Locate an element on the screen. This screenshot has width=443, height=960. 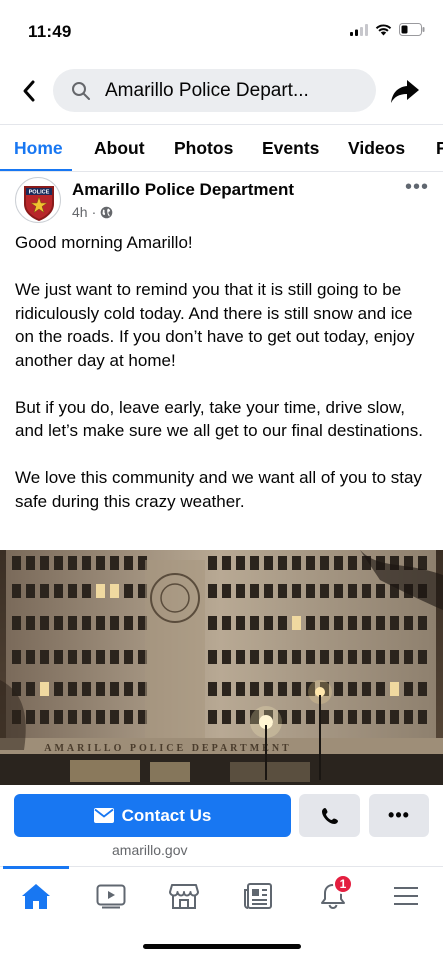
post-options-button: ••• is located at coordinates (417, 187).